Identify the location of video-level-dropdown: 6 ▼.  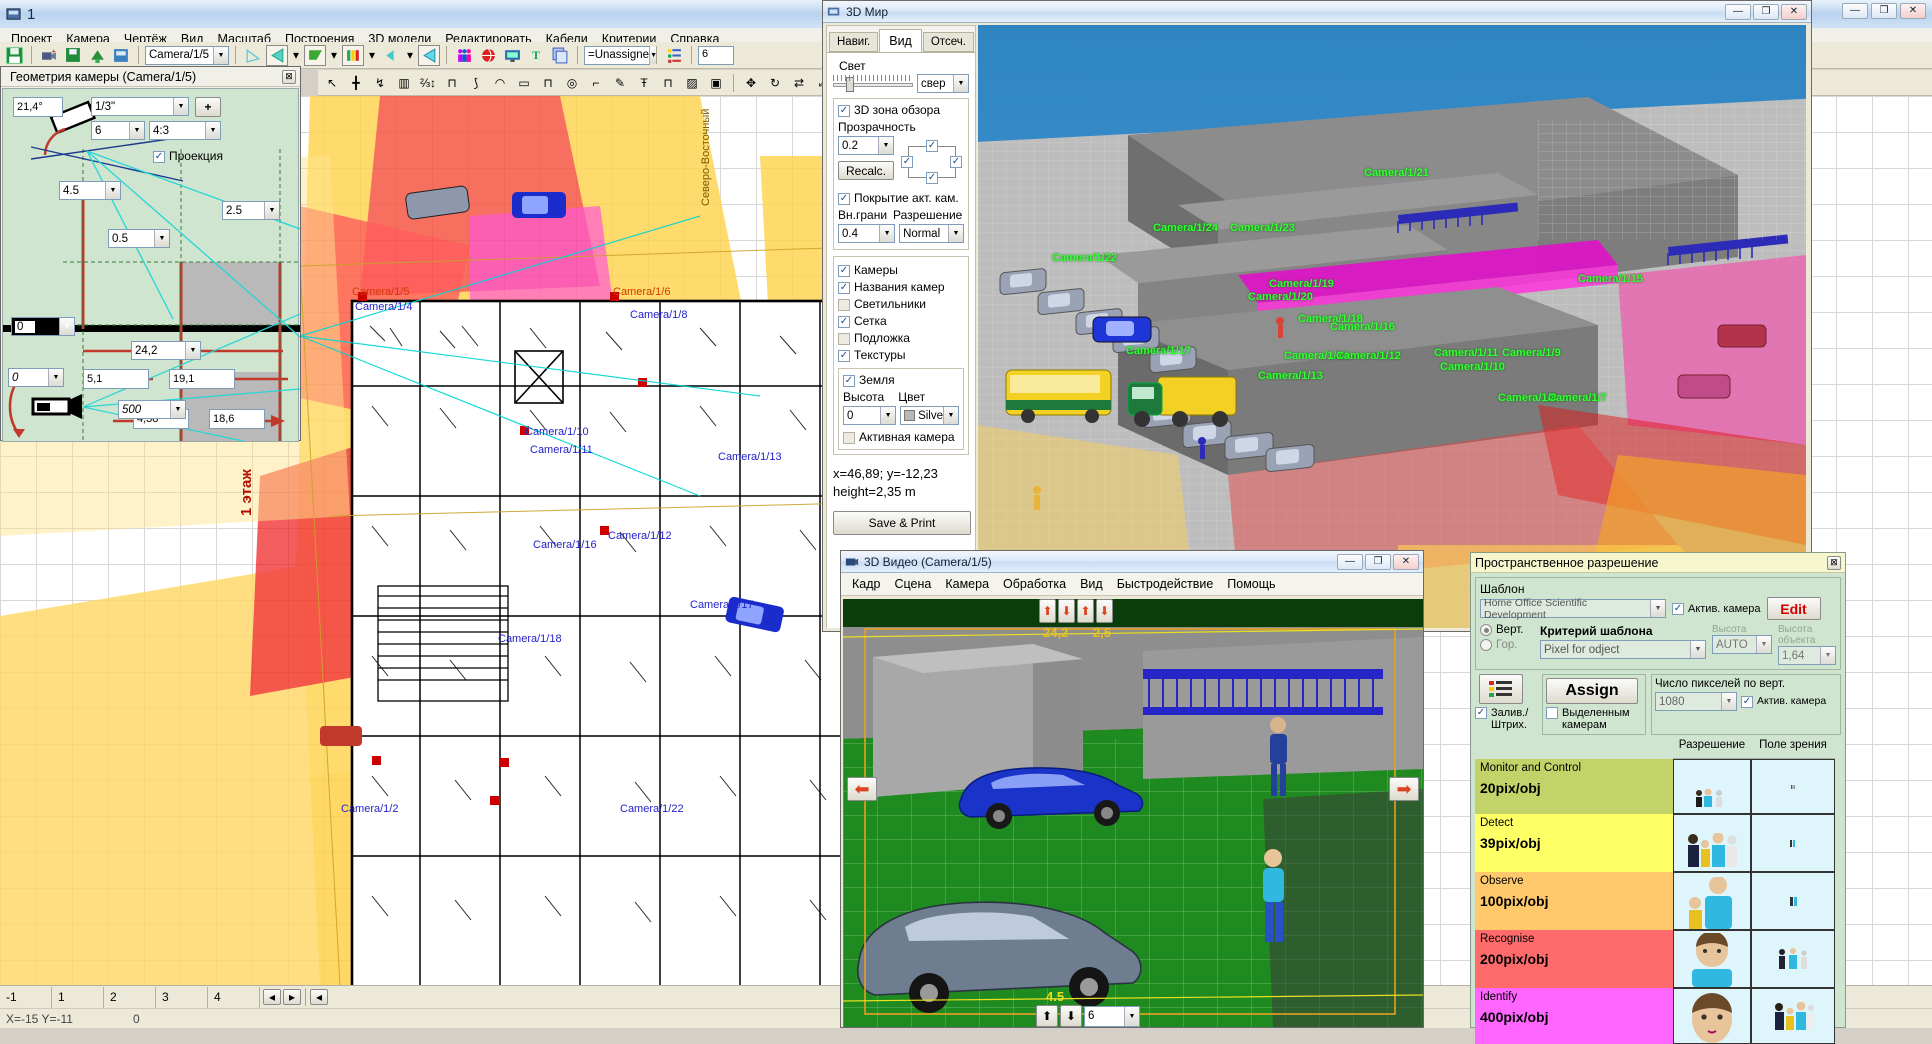
(1112, 1016).